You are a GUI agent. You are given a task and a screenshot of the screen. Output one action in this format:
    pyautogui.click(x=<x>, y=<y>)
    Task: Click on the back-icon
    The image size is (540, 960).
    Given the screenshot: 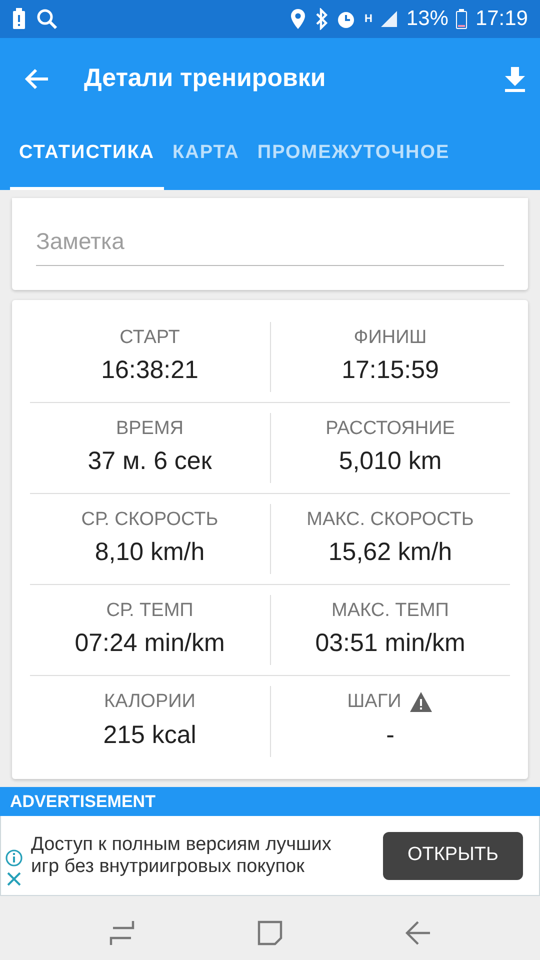 What is the action you would take?
    pyautogui.click(x=418, y=933)
    